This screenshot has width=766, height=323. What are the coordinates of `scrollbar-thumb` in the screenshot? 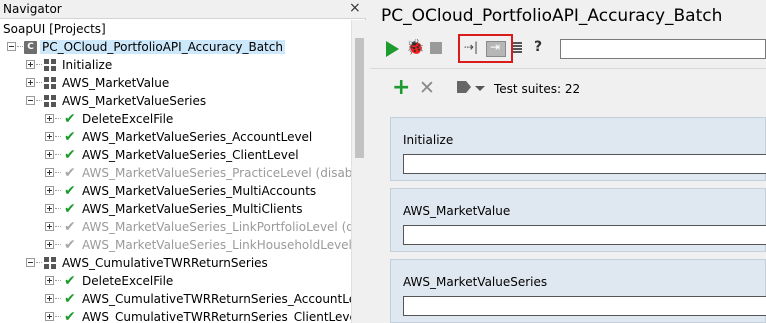 It's located at (359, 98).